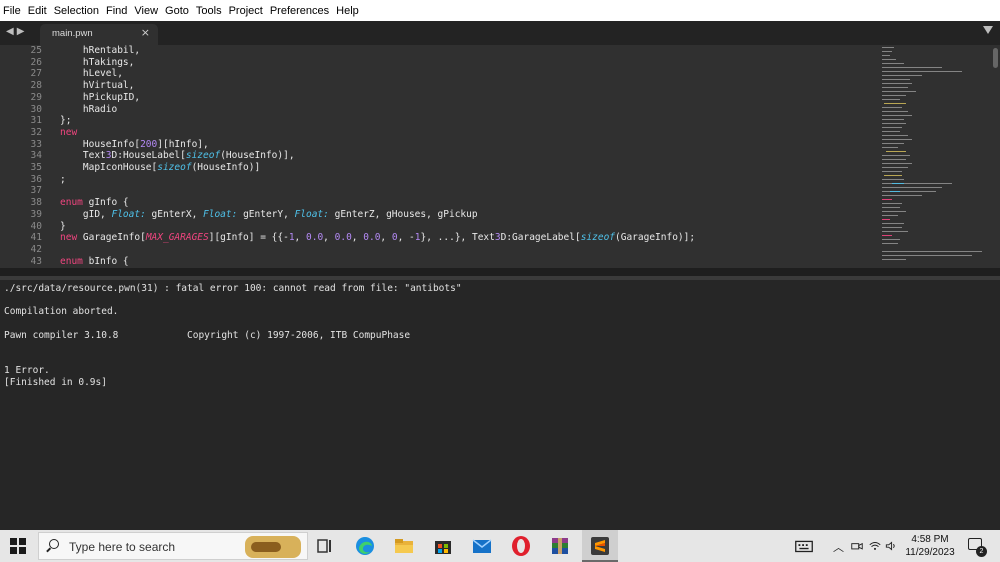 Image resolution: width=1000 pixels, height=562 pixels. Describe the element at coordinates (100, 50) in the screenshot. I see `code-line: hRentabil,` at that location.